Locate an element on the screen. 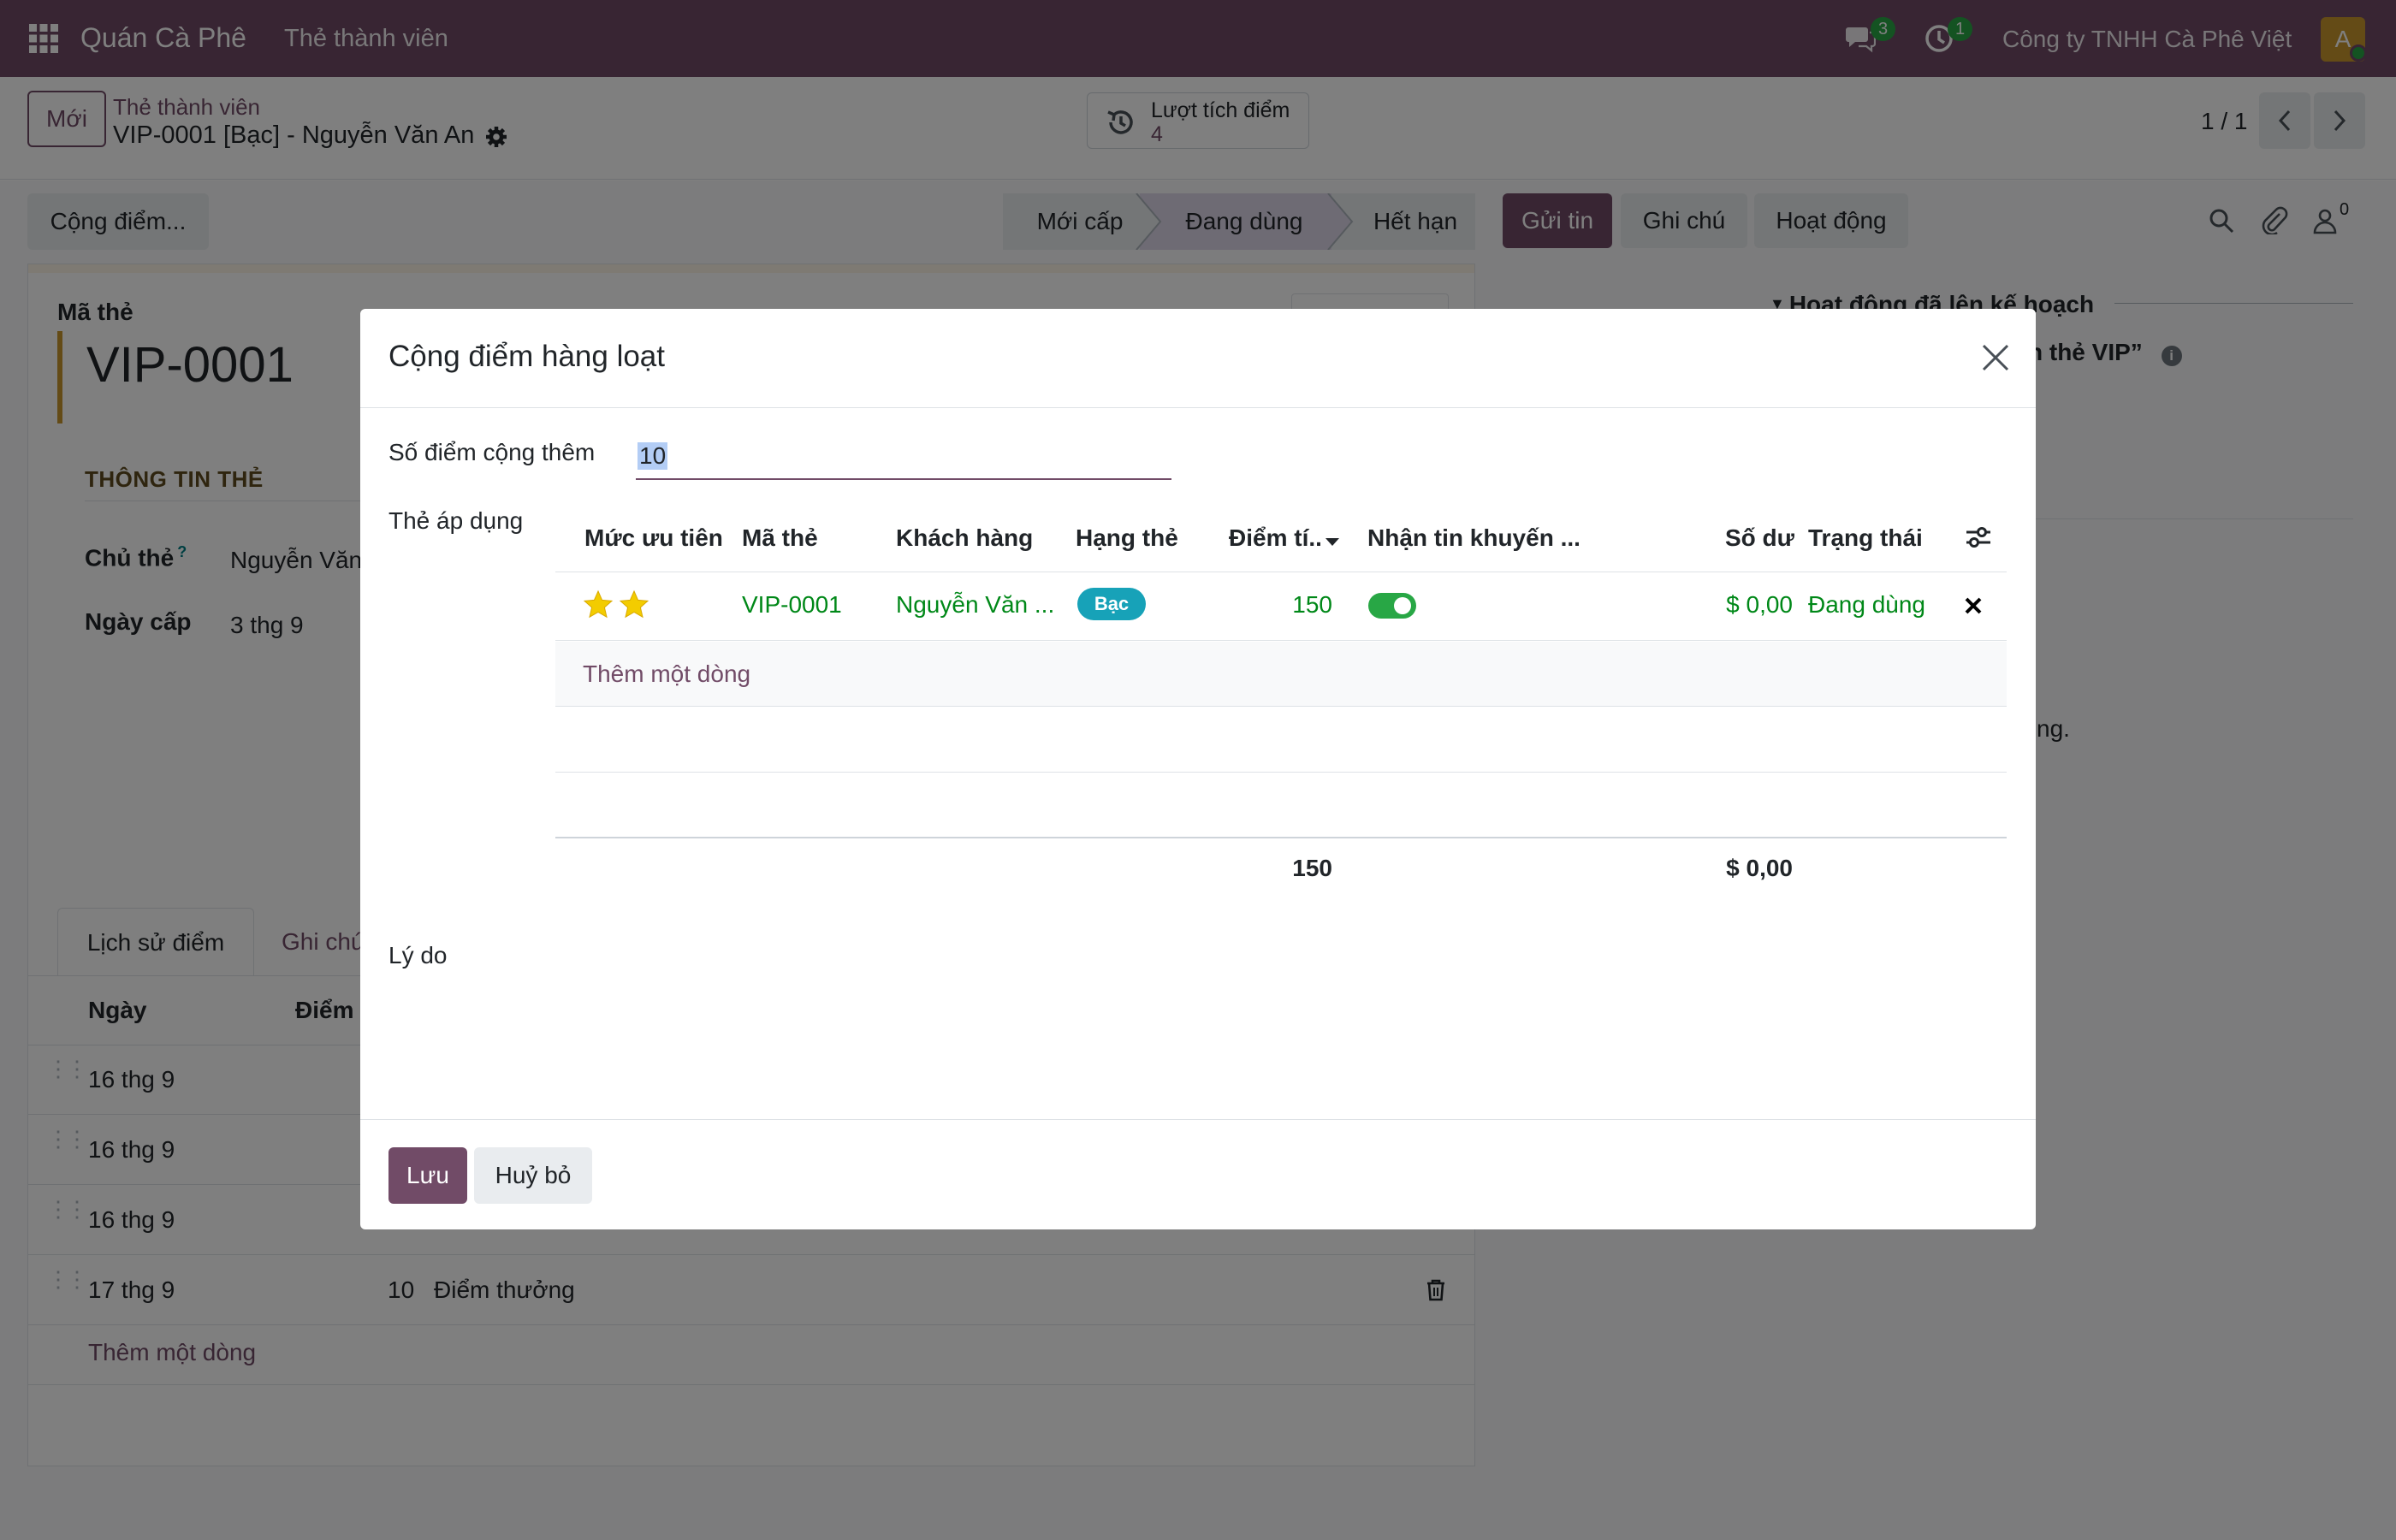 The image size is (2396, 1540). col-card-code: Mã thẻ is located at coordinates (780, 538).